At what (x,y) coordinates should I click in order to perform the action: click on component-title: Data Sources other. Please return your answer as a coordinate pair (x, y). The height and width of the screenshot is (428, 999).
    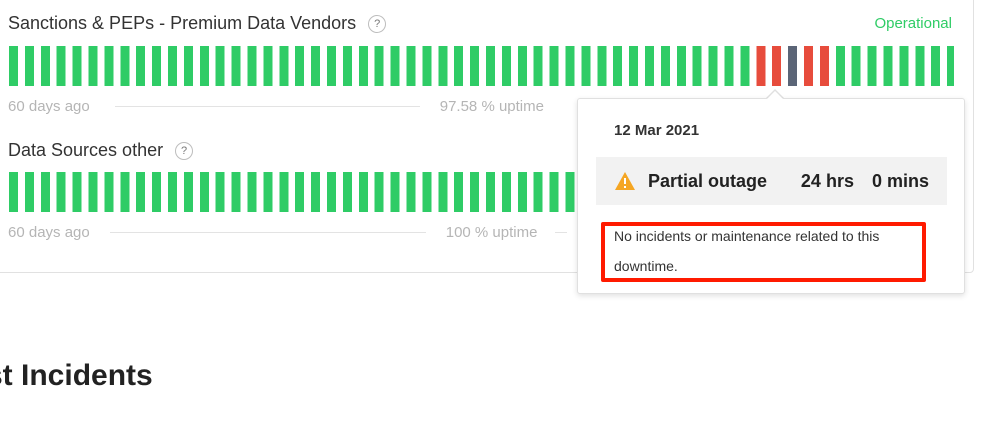
    Looking at the image, I should click on (86, 150).